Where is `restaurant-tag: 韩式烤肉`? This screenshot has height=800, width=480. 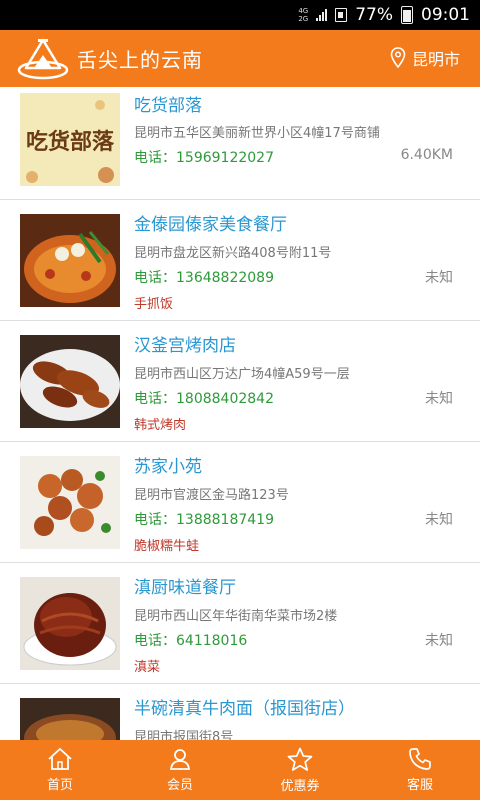 restaurant-tag: 韩式烤肉 is located at coordinates (160, 425).